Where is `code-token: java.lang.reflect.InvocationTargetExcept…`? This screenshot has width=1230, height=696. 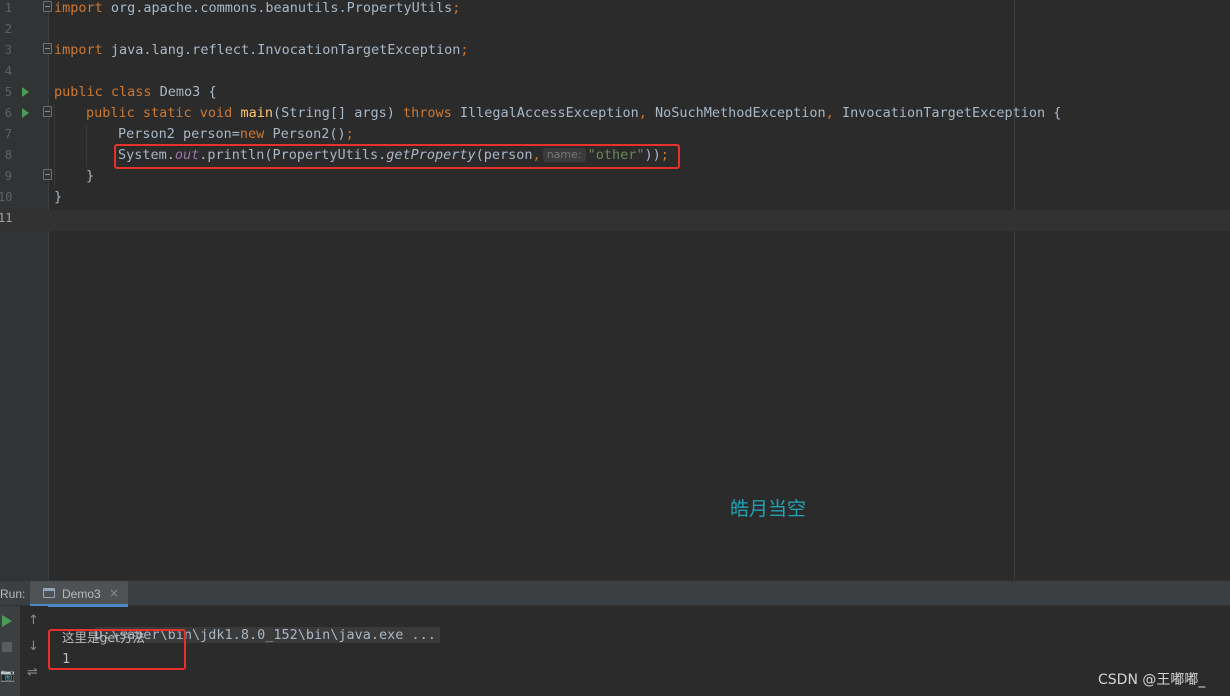 code-token: java.lang.reflect.InvocationTargetExcept… is located at coordinates (281, 50).